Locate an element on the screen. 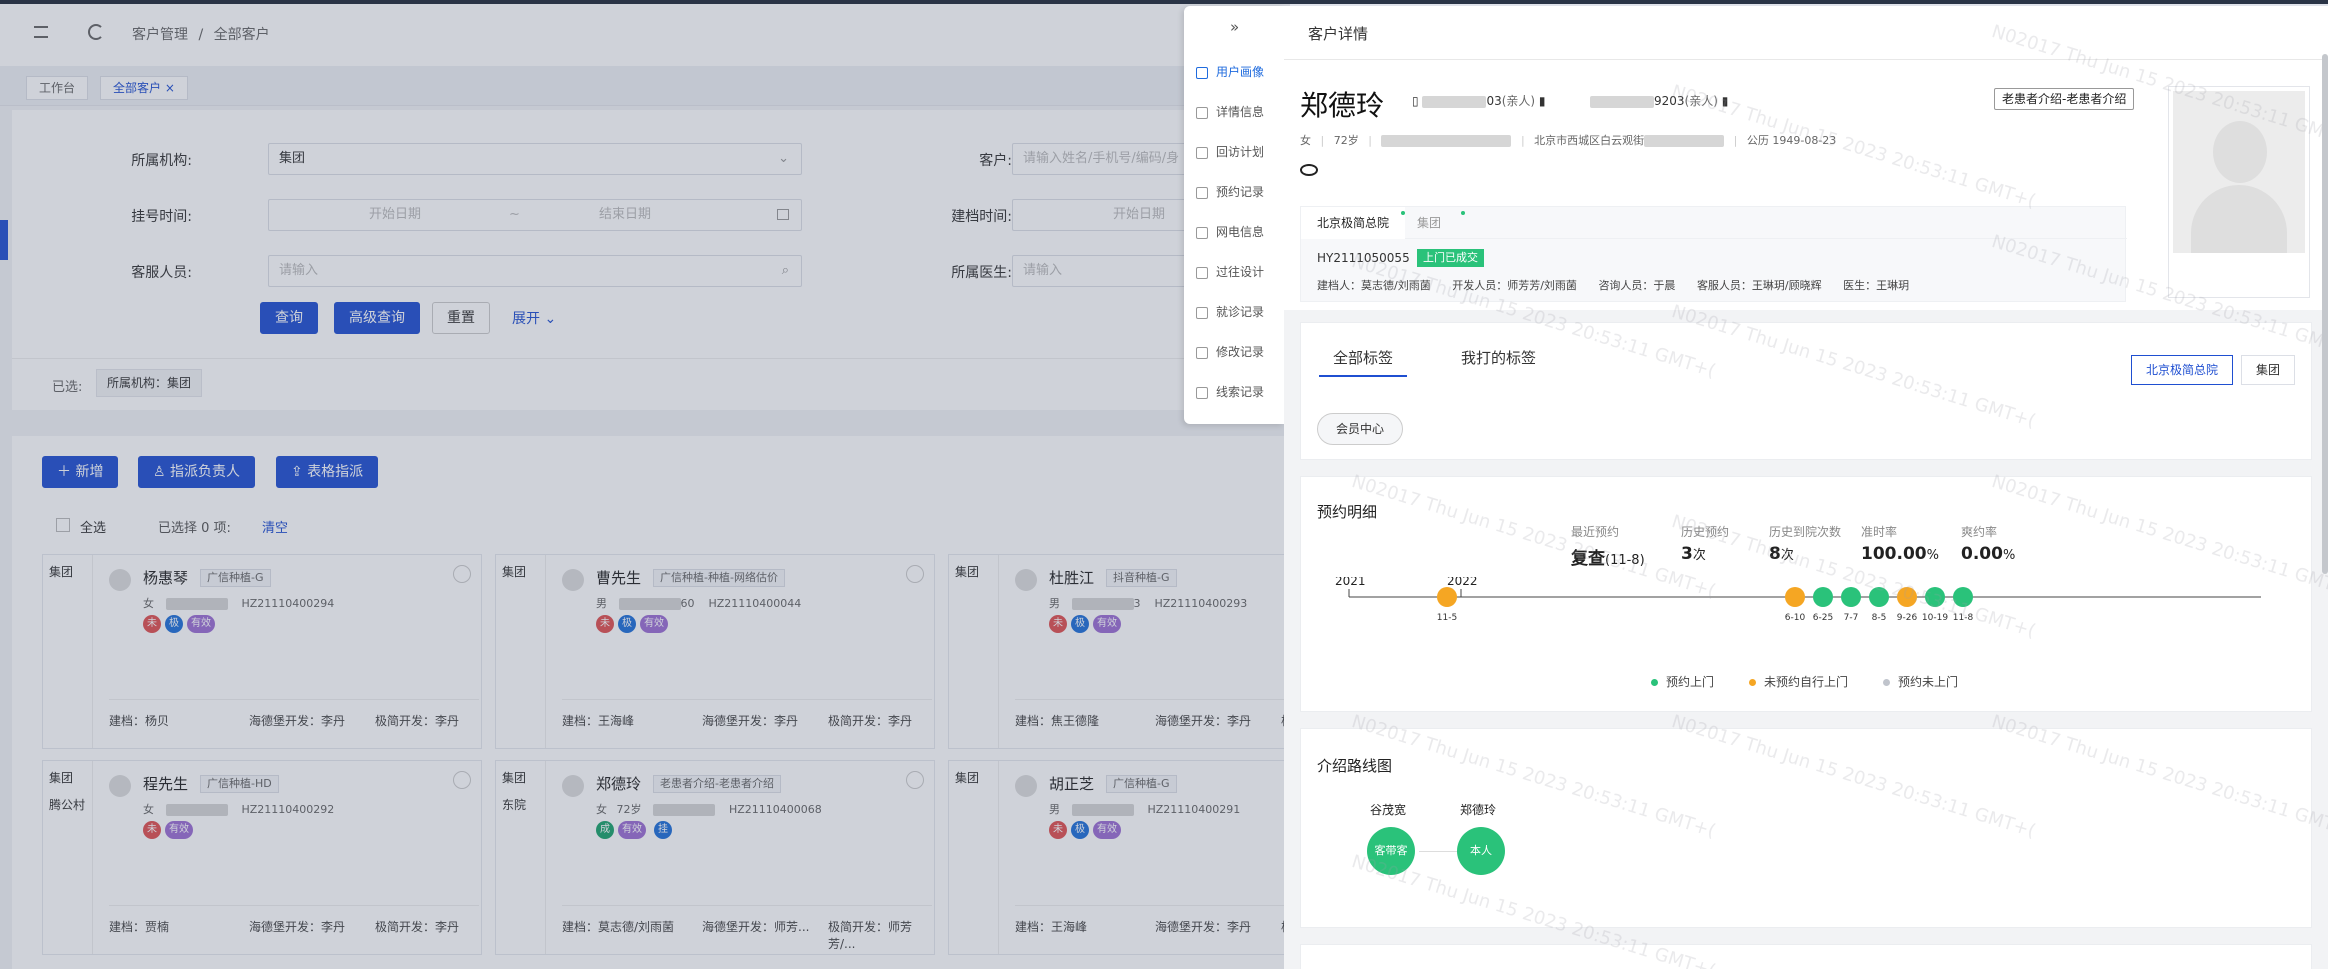 The height and width of the screenshot is (969, 2328). tag-seg-beijing: 北京极简总院 is located at coordinates (2182, 370).